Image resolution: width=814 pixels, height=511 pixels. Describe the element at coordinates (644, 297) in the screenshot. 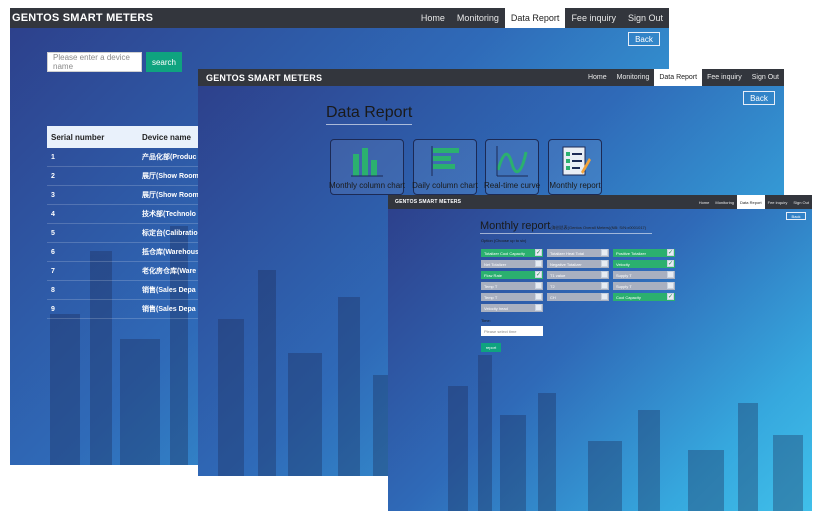

I see `option-item: Cool Capacity` at that location.